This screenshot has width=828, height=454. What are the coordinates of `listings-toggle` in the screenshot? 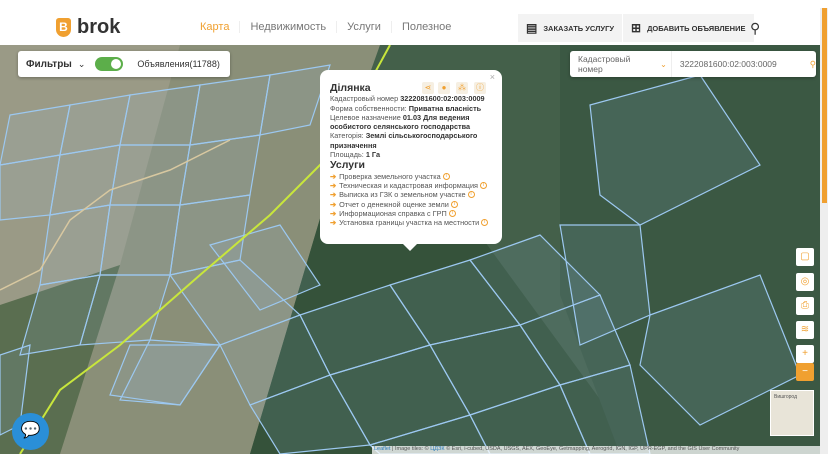 It's located at (109, 64).